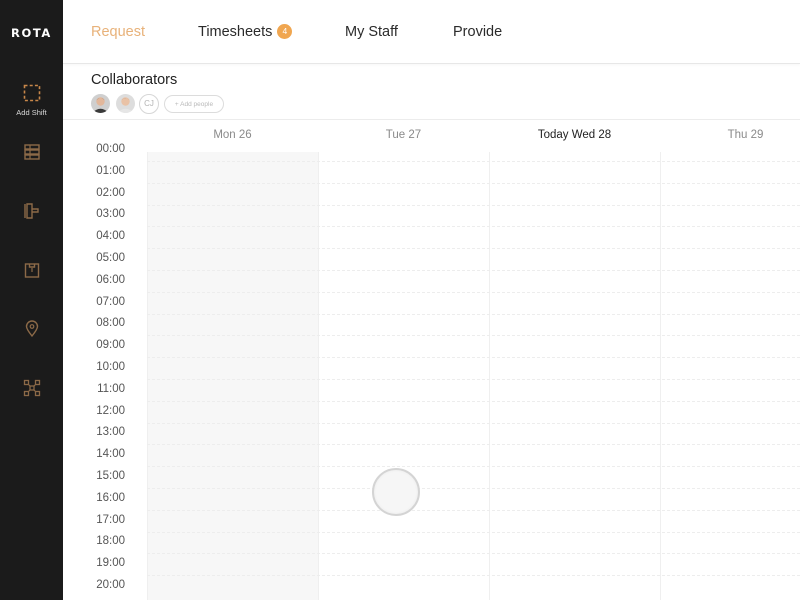  Describe the element at coordinates (94, 280) in the screenshot. I see `hour-label: 06:00` at that location.